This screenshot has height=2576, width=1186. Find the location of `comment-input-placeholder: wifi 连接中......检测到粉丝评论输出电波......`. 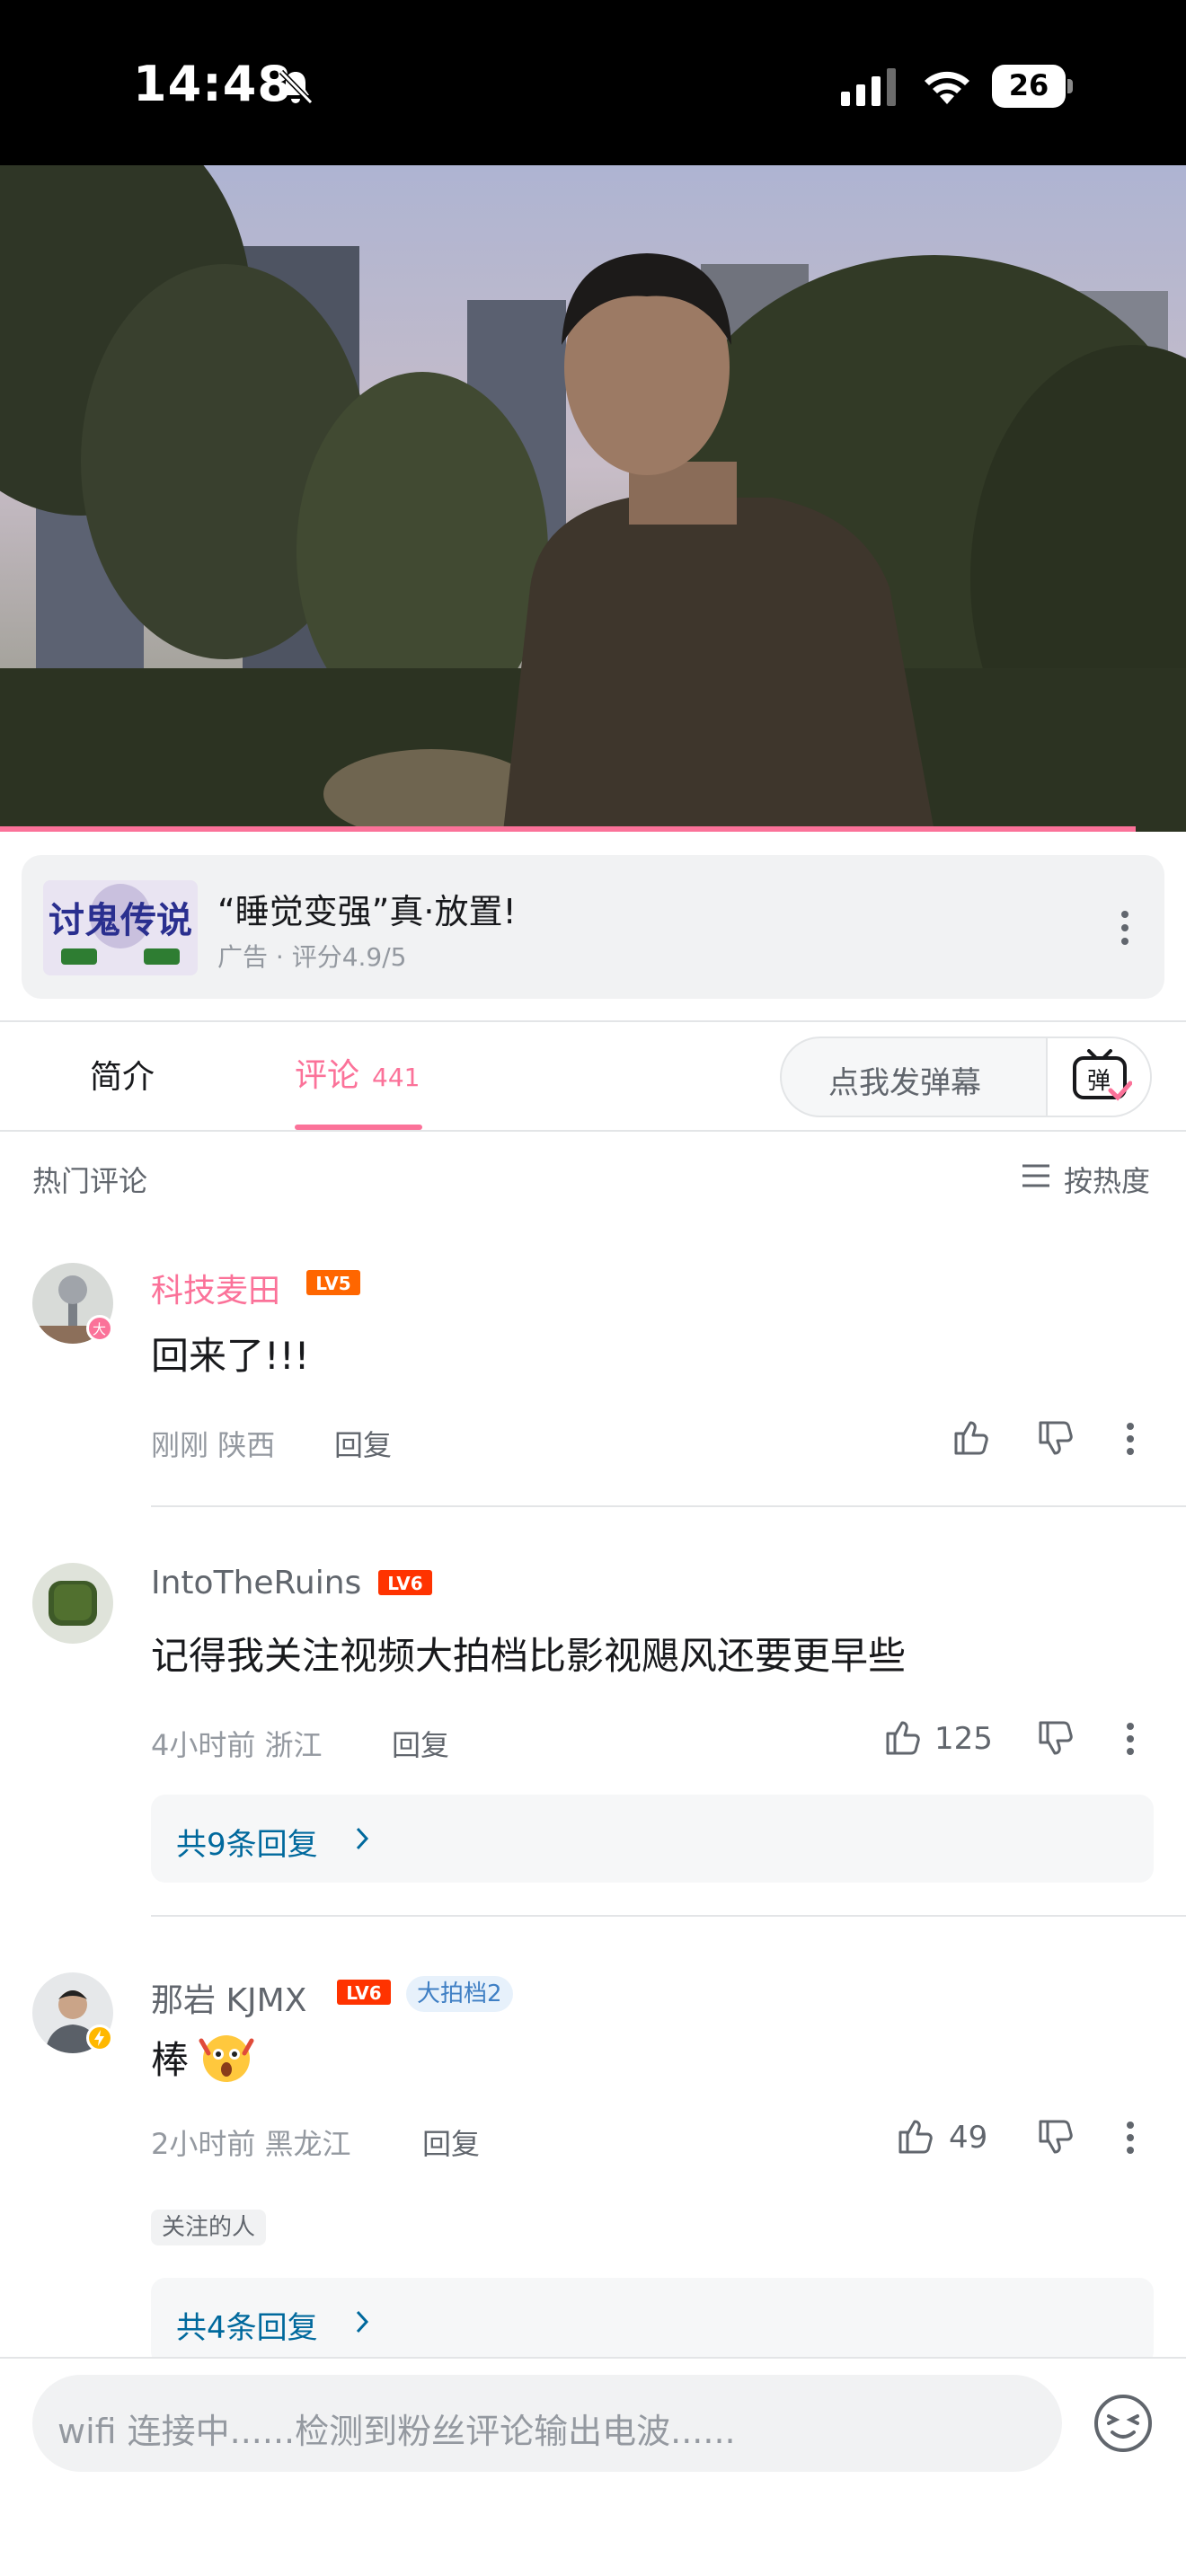

comment-input-placeholder: wifi 连接中......检测到粉丝评论输出电波...... is located at coordinates (397, 2431).